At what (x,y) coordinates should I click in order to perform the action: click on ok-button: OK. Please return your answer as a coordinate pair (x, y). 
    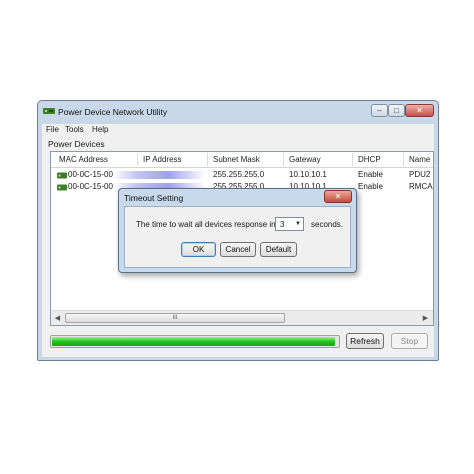
    Looking at the image, I should click on (198, 249).